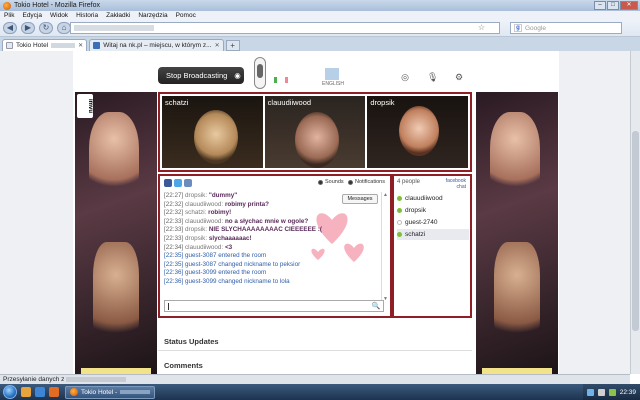 The image size is (640, 400). I want to click on menu-history: Historia, so click(87, 15).